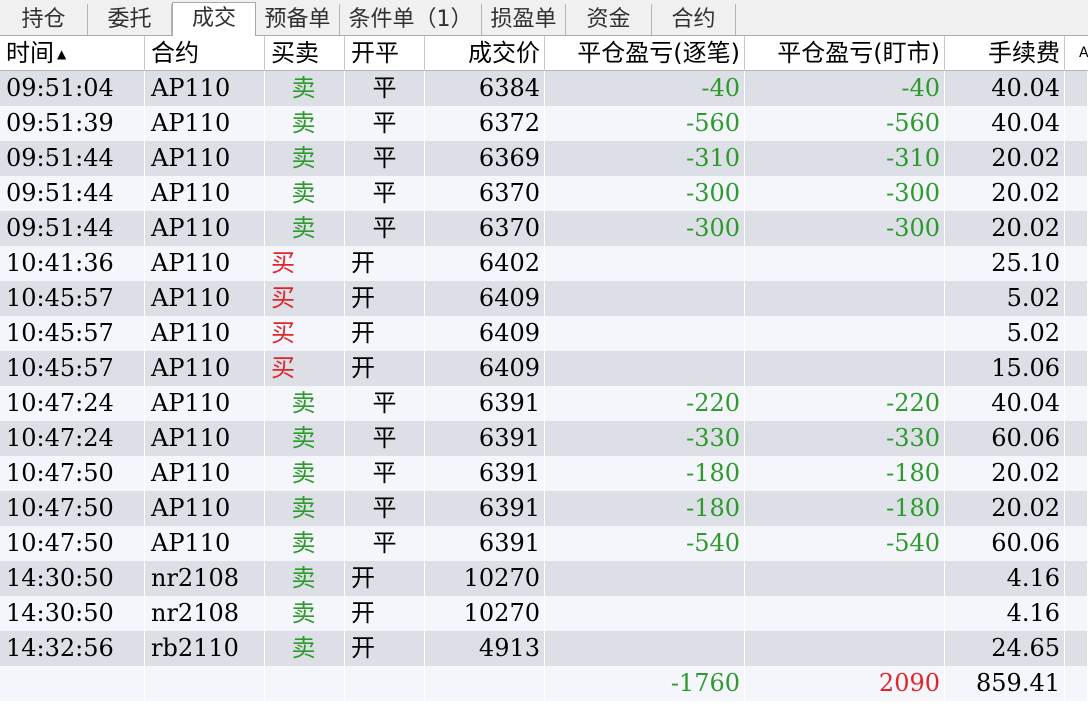 The height and width of the screenshot is (706, 1088). Describe the element at coordinates (485, 53) in the screenshot. I see `column-header-price: 成交价` at that location.